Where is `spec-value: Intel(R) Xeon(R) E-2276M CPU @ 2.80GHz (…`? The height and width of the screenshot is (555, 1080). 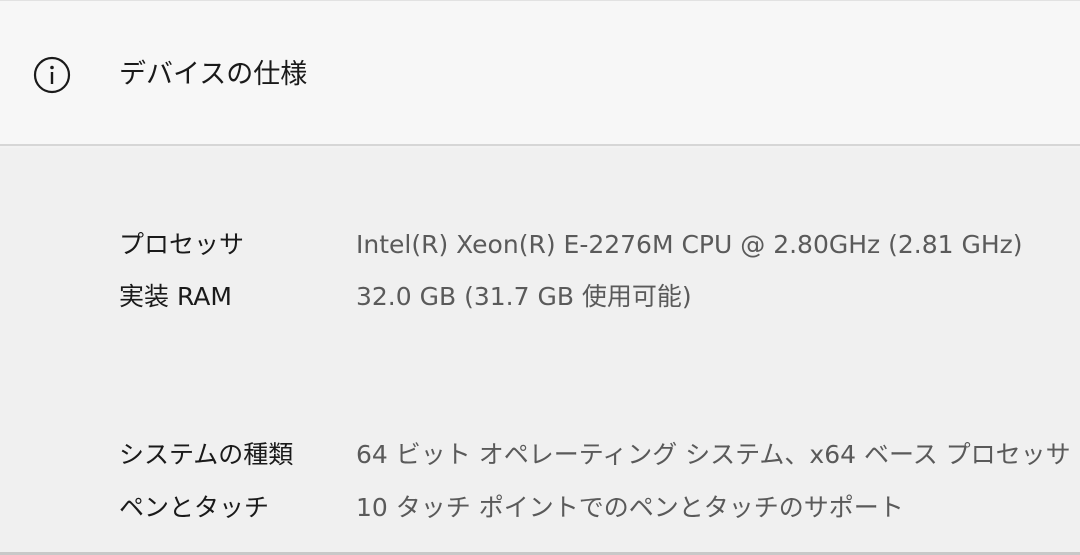
spec-value: Intel(R) Xeon(R) E-2276M CPU @ 2.80GHz (… is located at coordinates (689, 244).